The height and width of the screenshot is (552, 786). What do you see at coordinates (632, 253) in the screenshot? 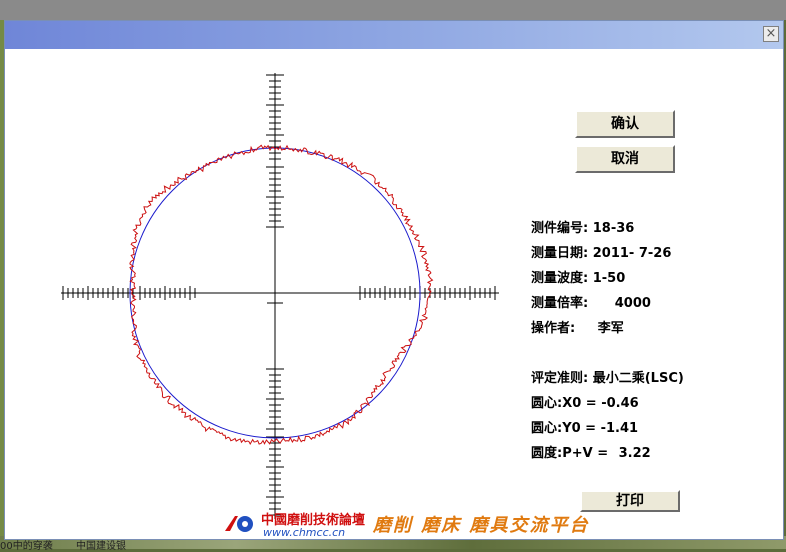
I see `date-value: 2011- 7-26` at bounding box center [632, 253].